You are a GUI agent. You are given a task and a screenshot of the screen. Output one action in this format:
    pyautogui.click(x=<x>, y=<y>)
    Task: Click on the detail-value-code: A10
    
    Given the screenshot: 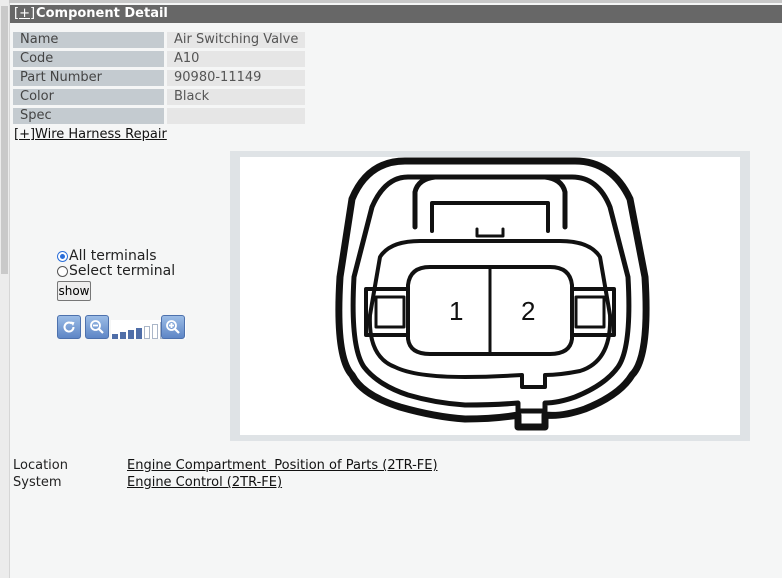 What is the action you would take?
    pyautogui.click(x=236, y=59)
    